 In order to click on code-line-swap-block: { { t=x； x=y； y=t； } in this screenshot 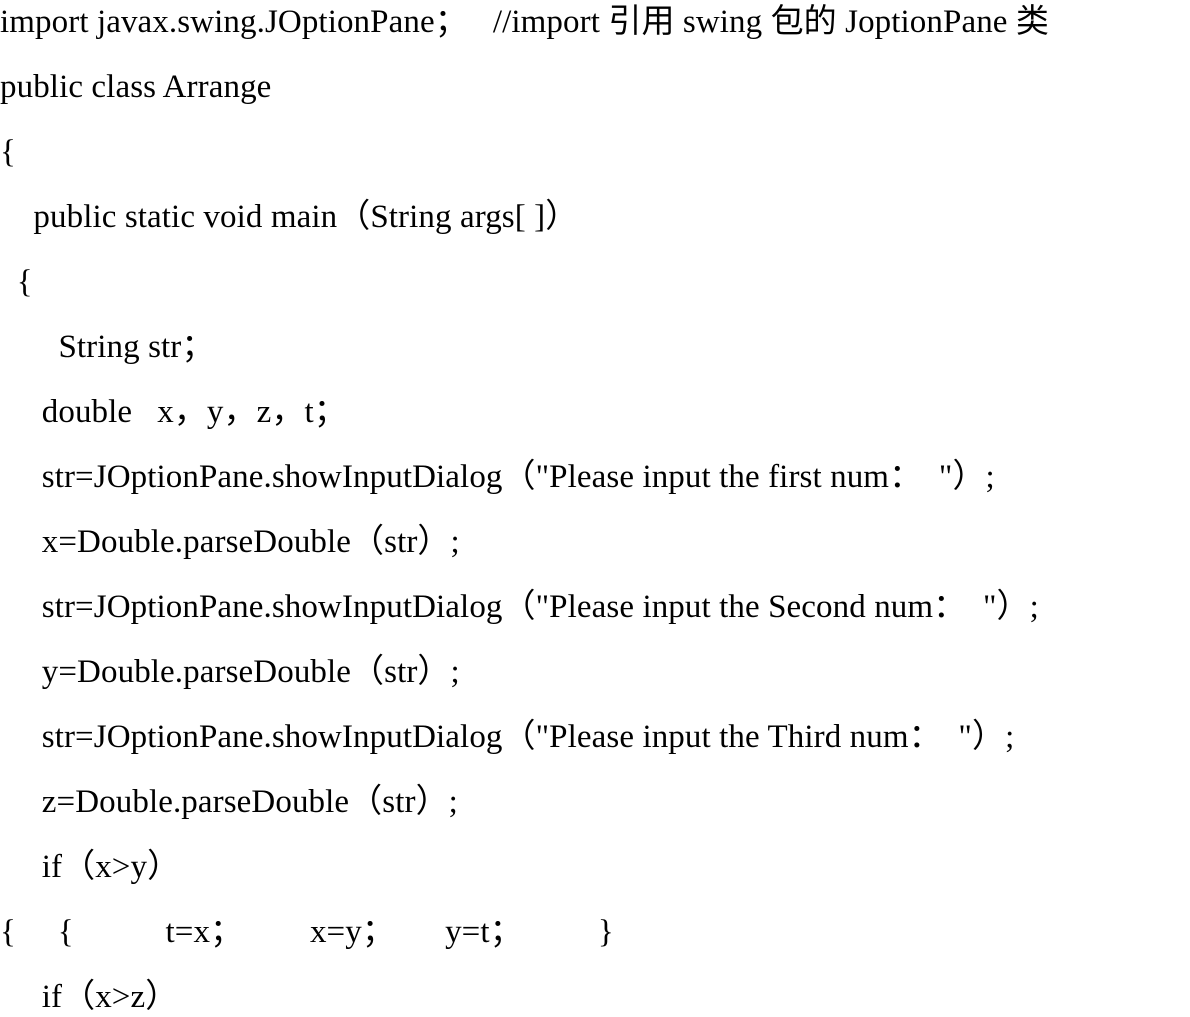, I will do `click(307, 932)`.